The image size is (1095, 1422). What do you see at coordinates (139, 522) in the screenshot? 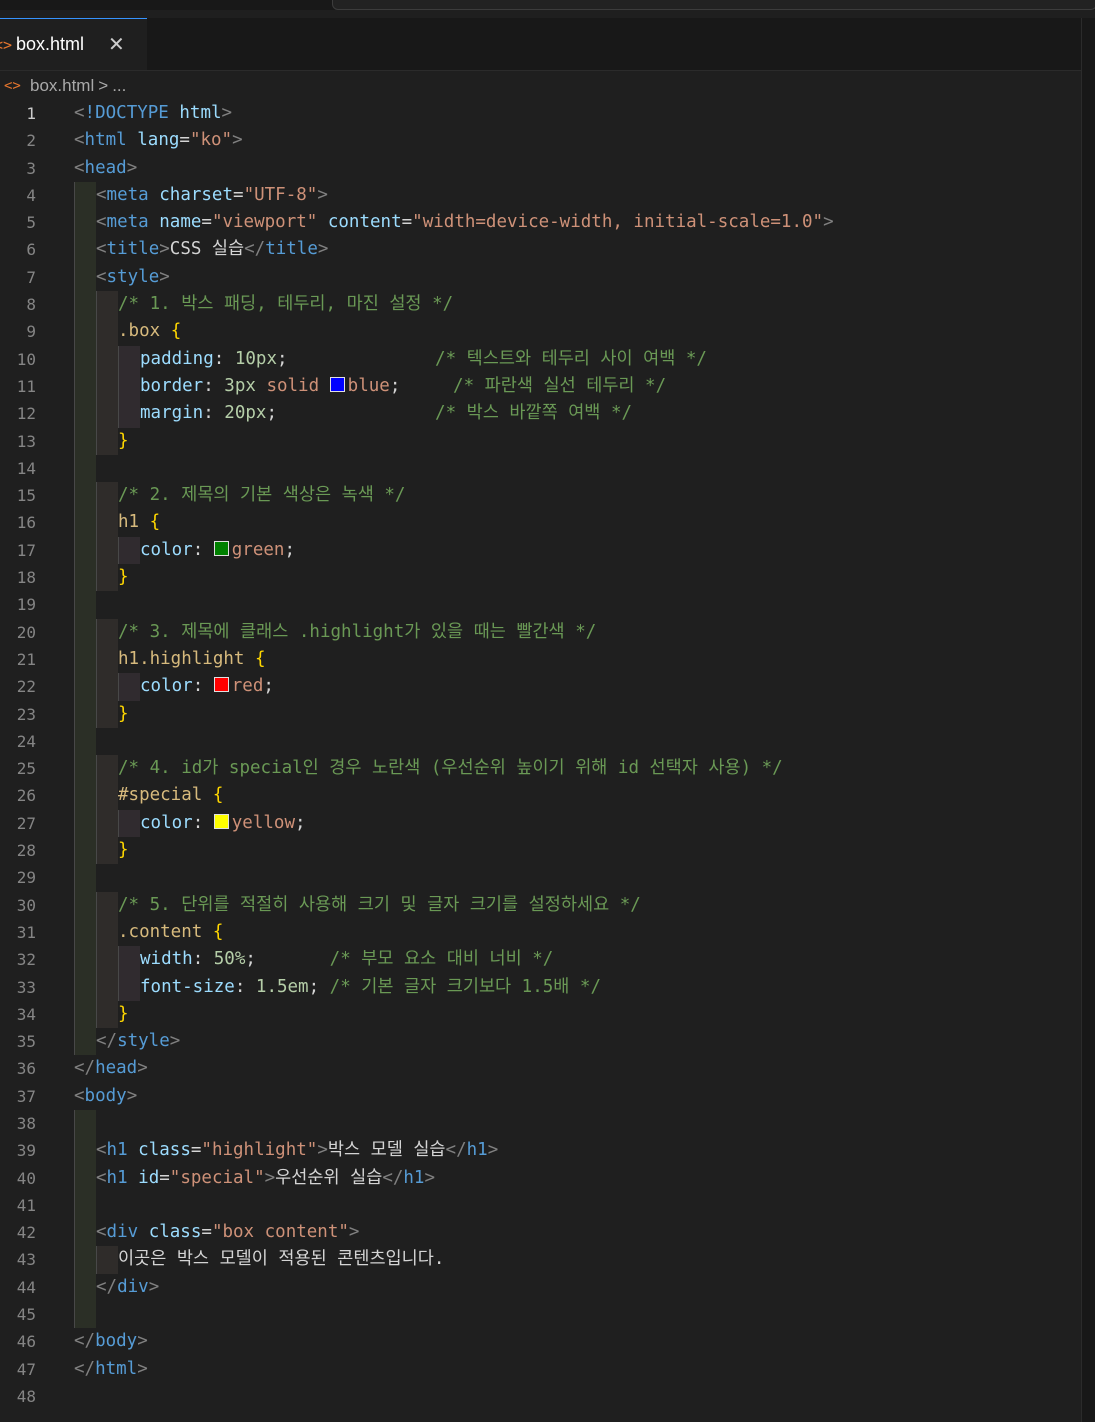
I see `code-text: h1 {` at bounding box center [139, 522].